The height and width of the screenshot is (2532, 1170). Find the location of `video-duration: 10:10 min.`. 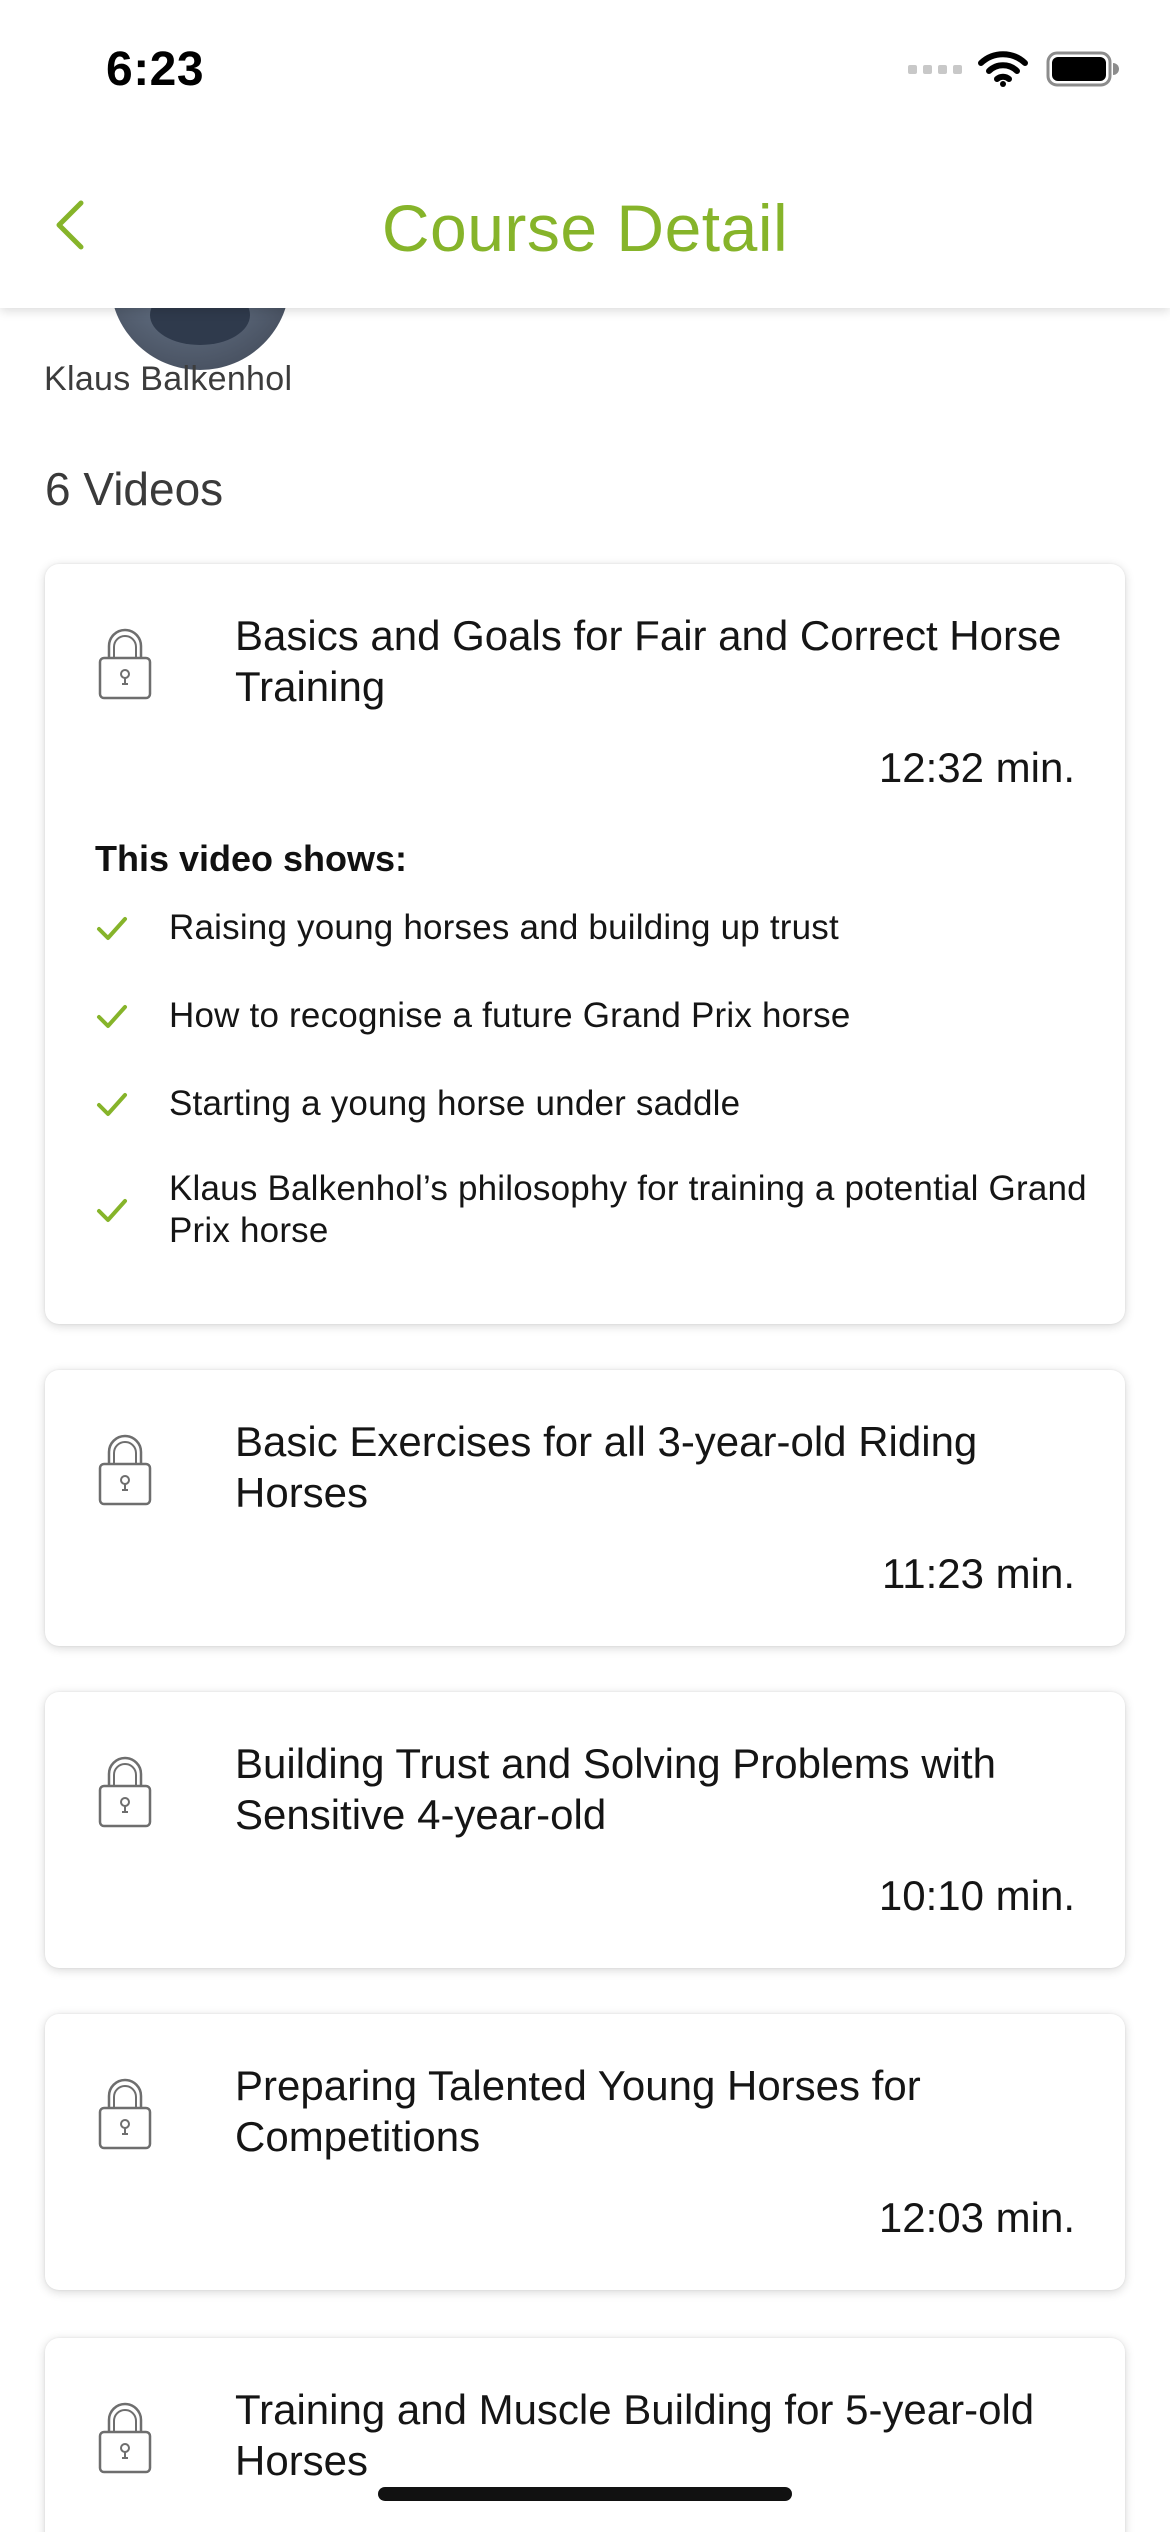

video-duration: 10:10 min. is located at coordinates (976, 1895).